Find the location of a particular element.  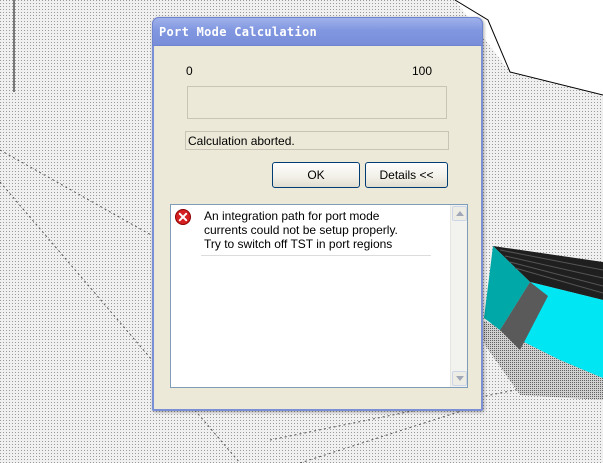

arrow-down-icon is located at coordinates (460, 378).